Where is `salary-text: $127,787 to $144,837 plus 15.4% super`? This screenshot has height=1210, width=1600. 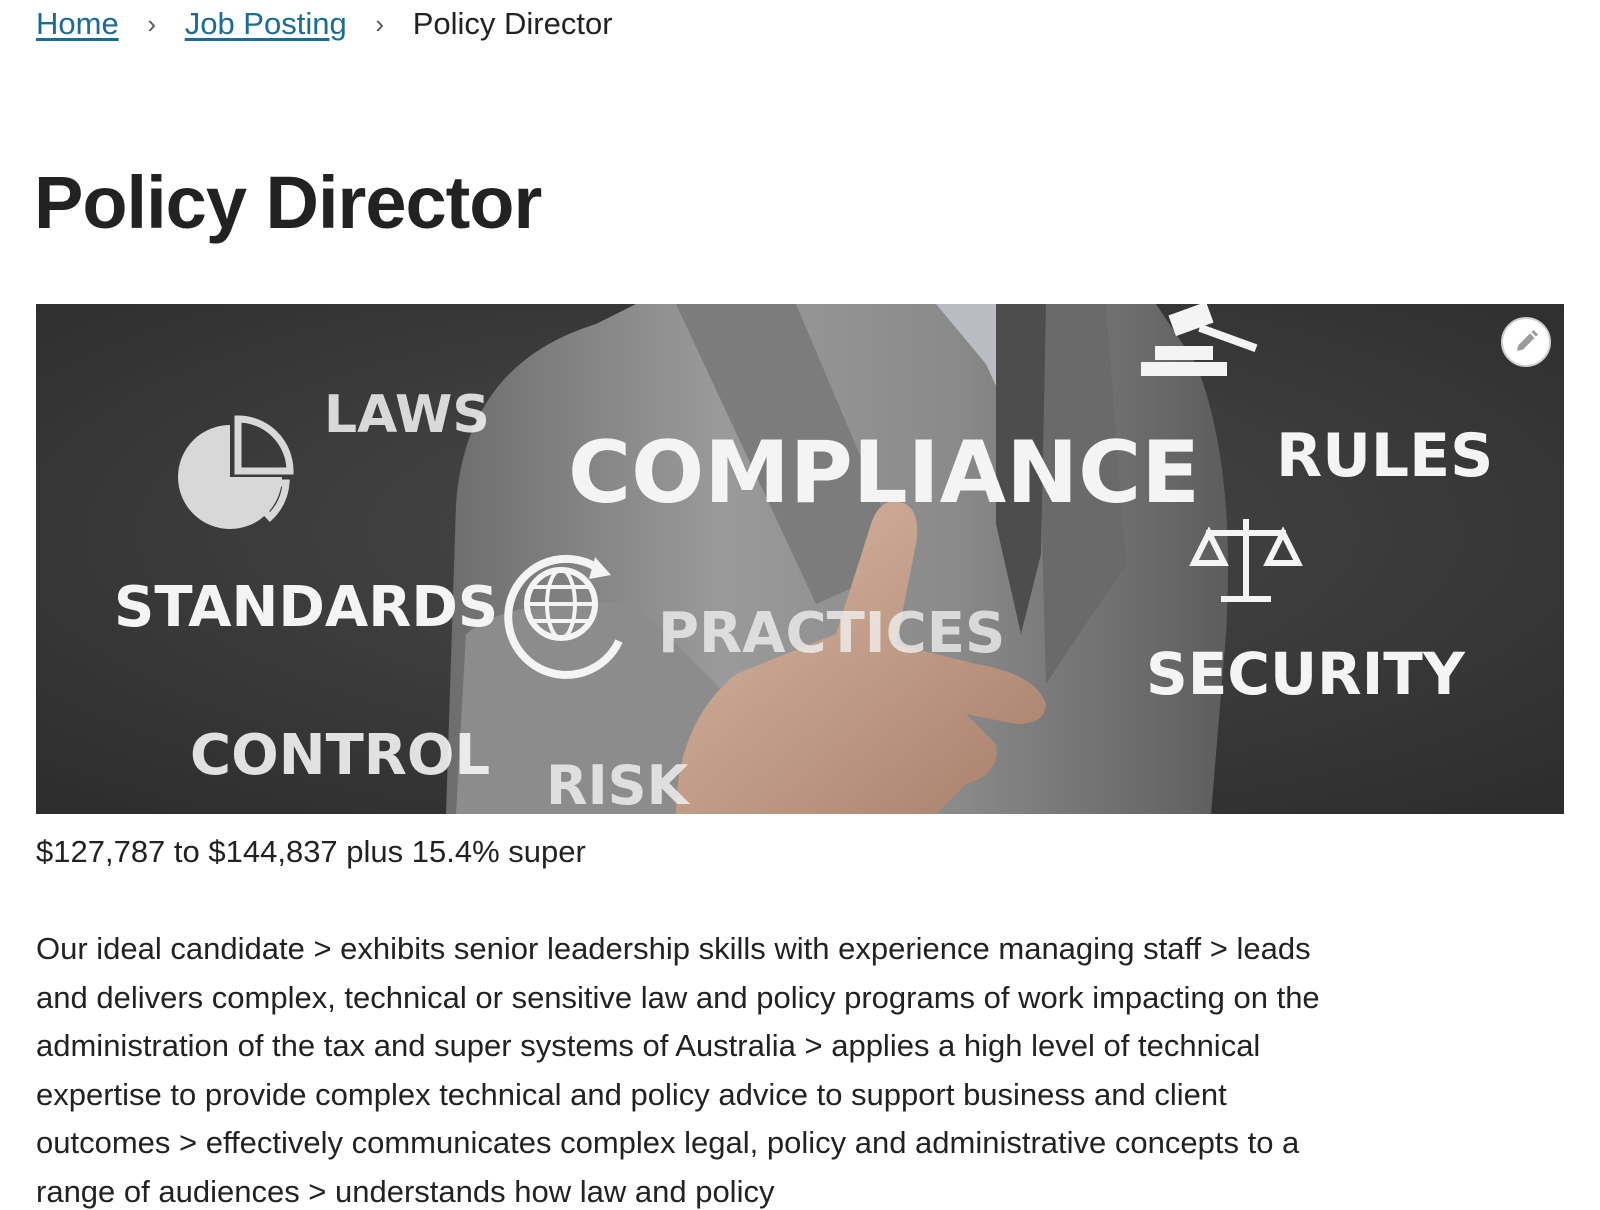 salary-text: $127,787 to $144,837 plus 15.4% super is located at coordinates (311, 851).